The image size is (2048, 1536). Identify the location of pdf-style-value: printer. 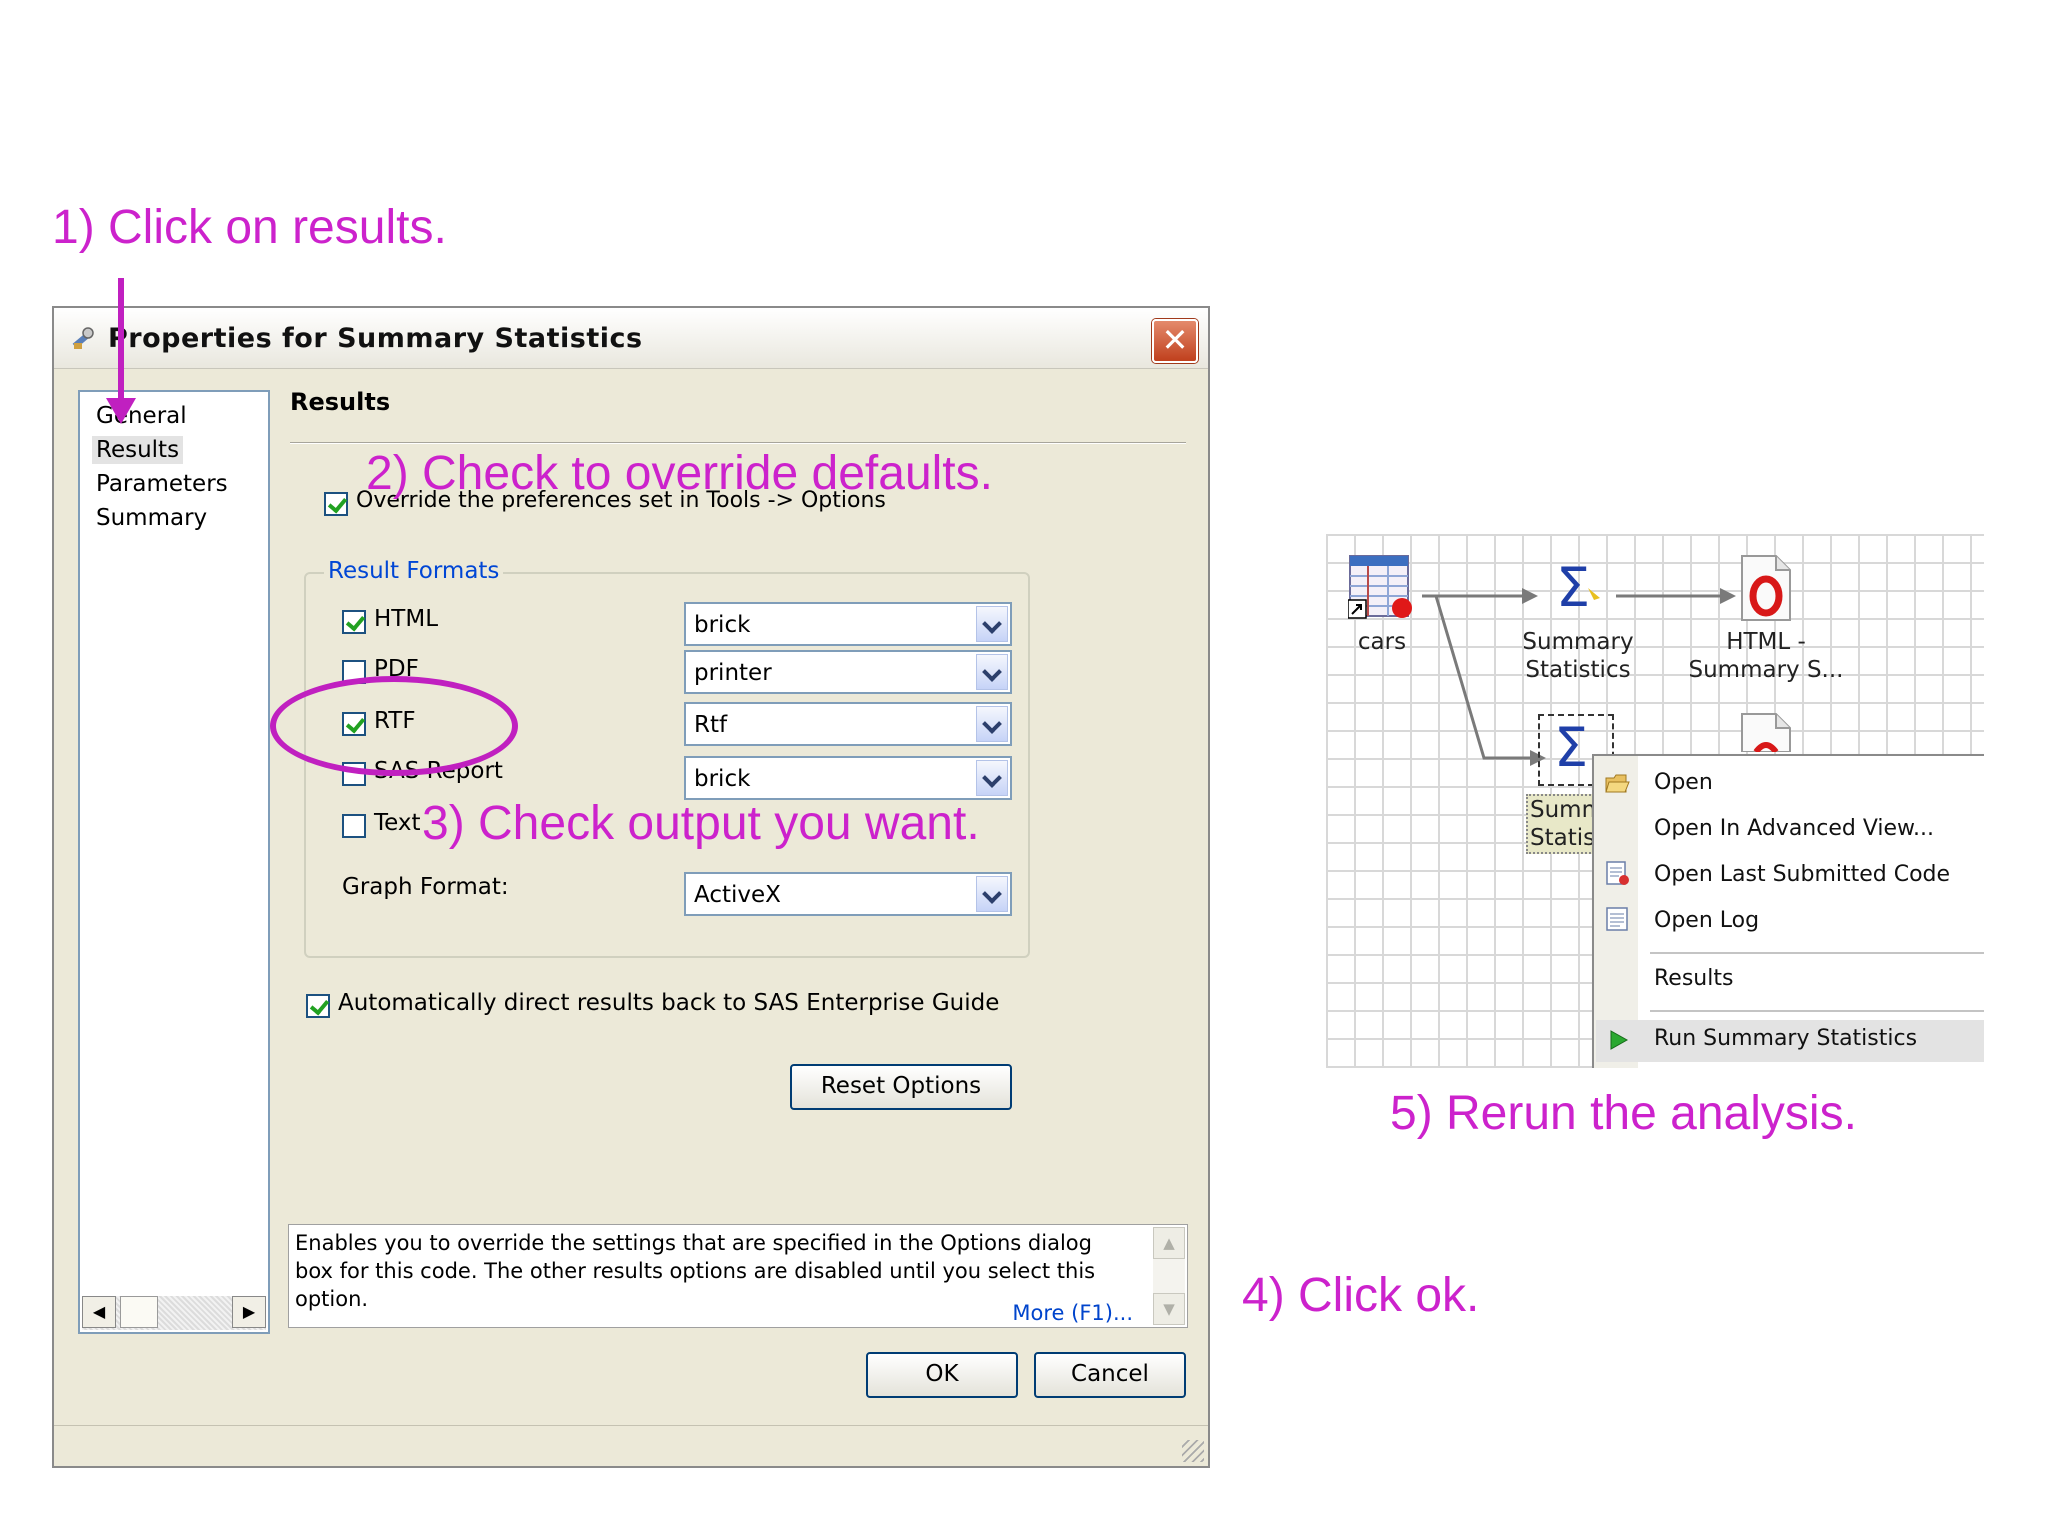
(733, 673).